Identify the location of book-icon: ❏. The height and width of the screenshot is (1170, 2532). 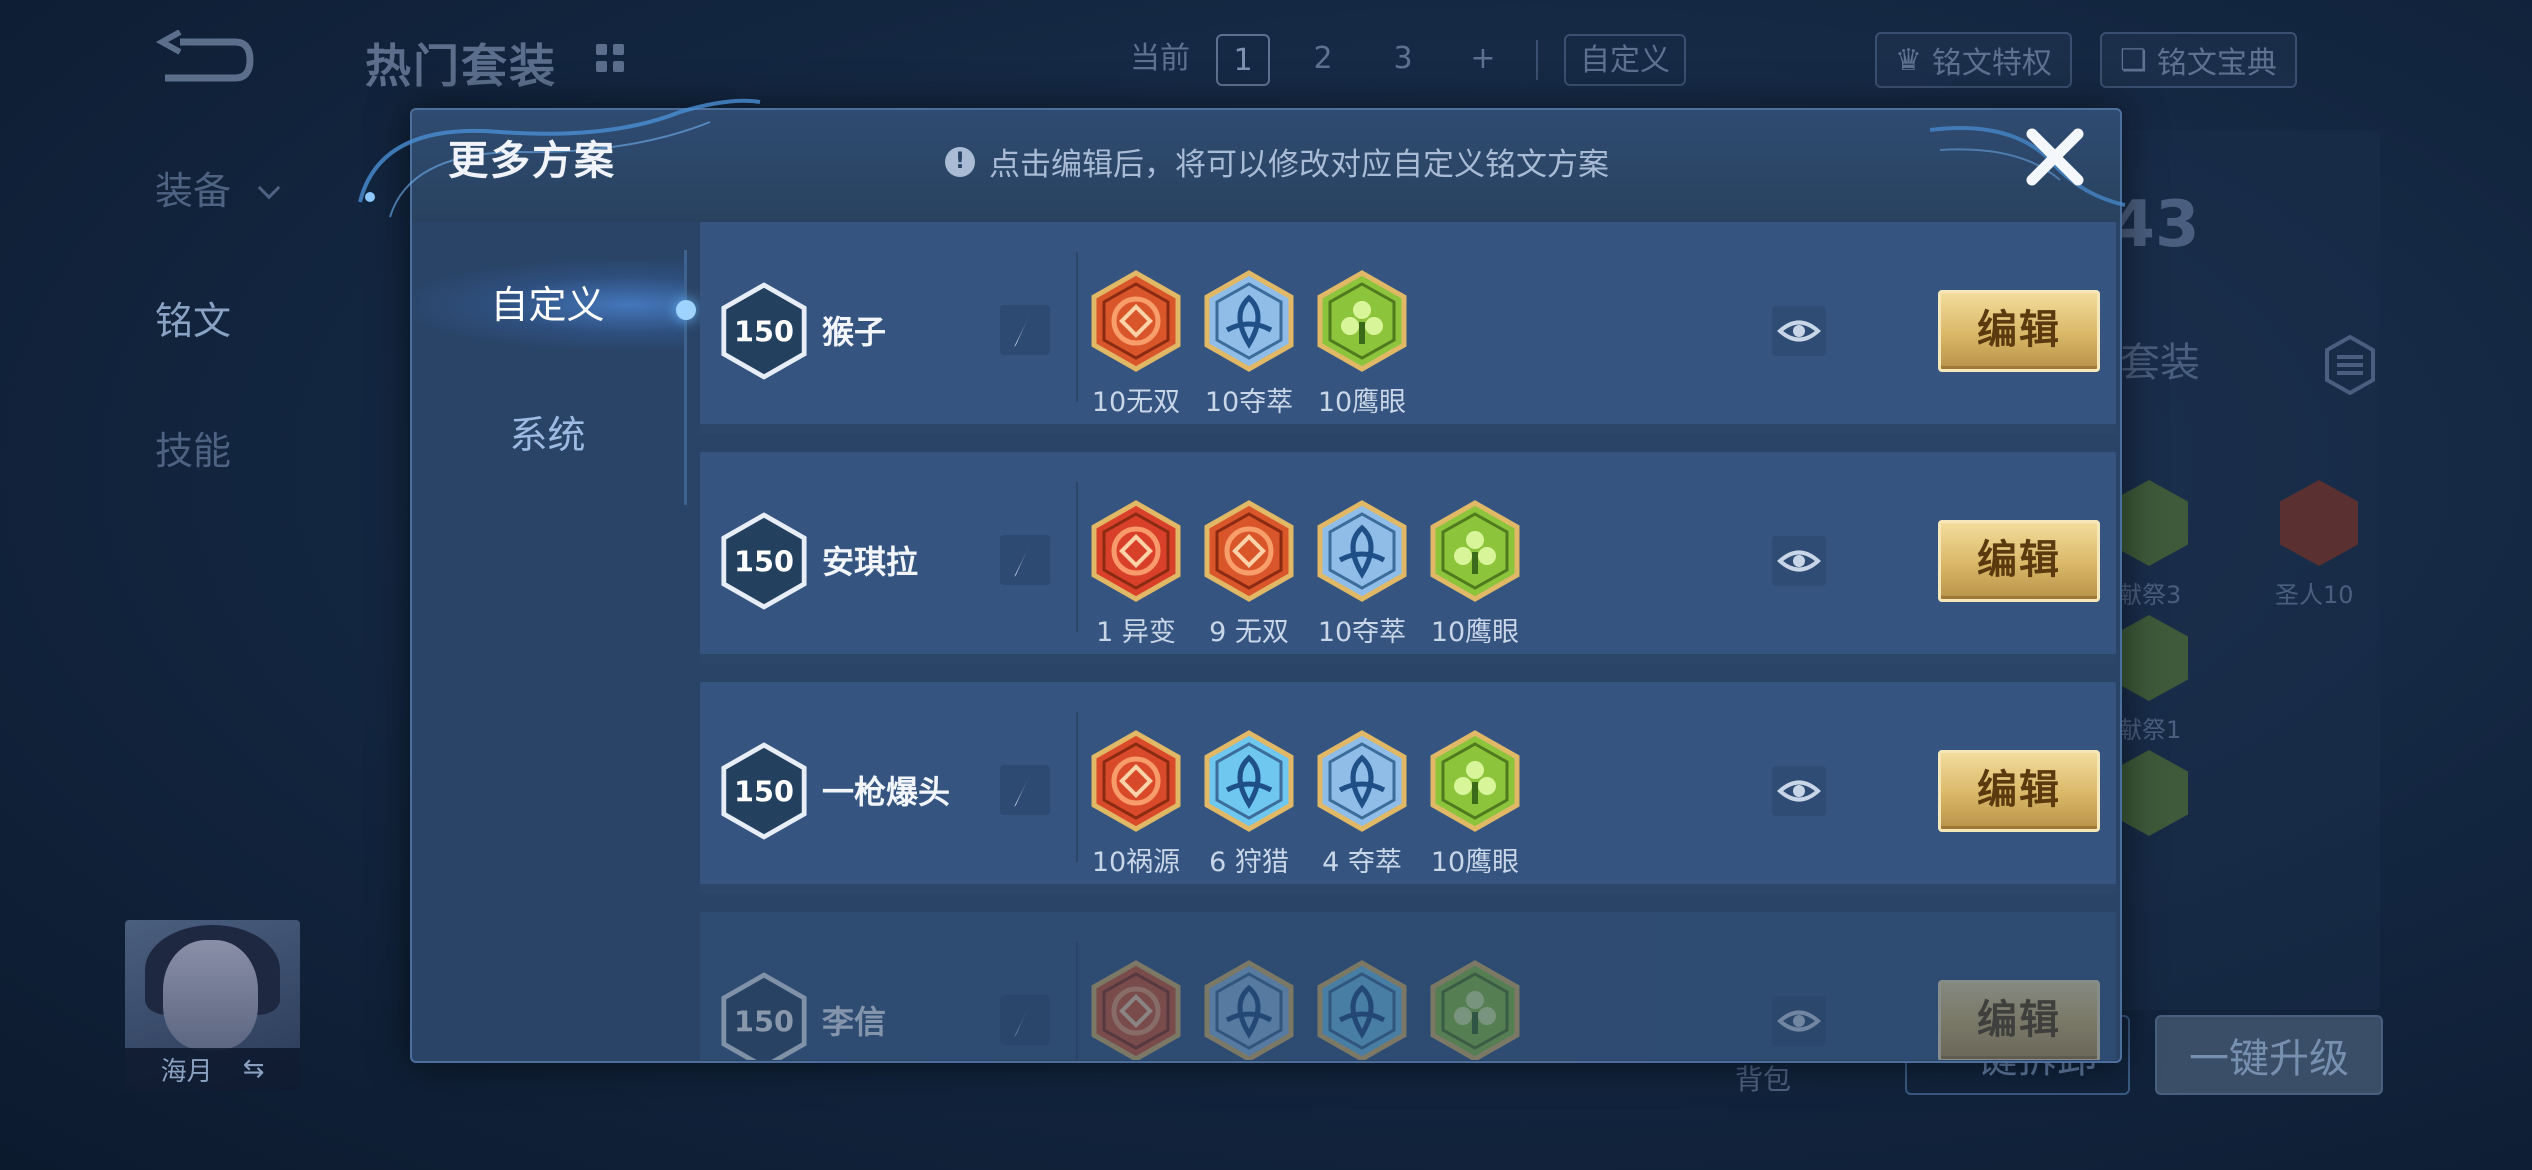
(2133, 60).